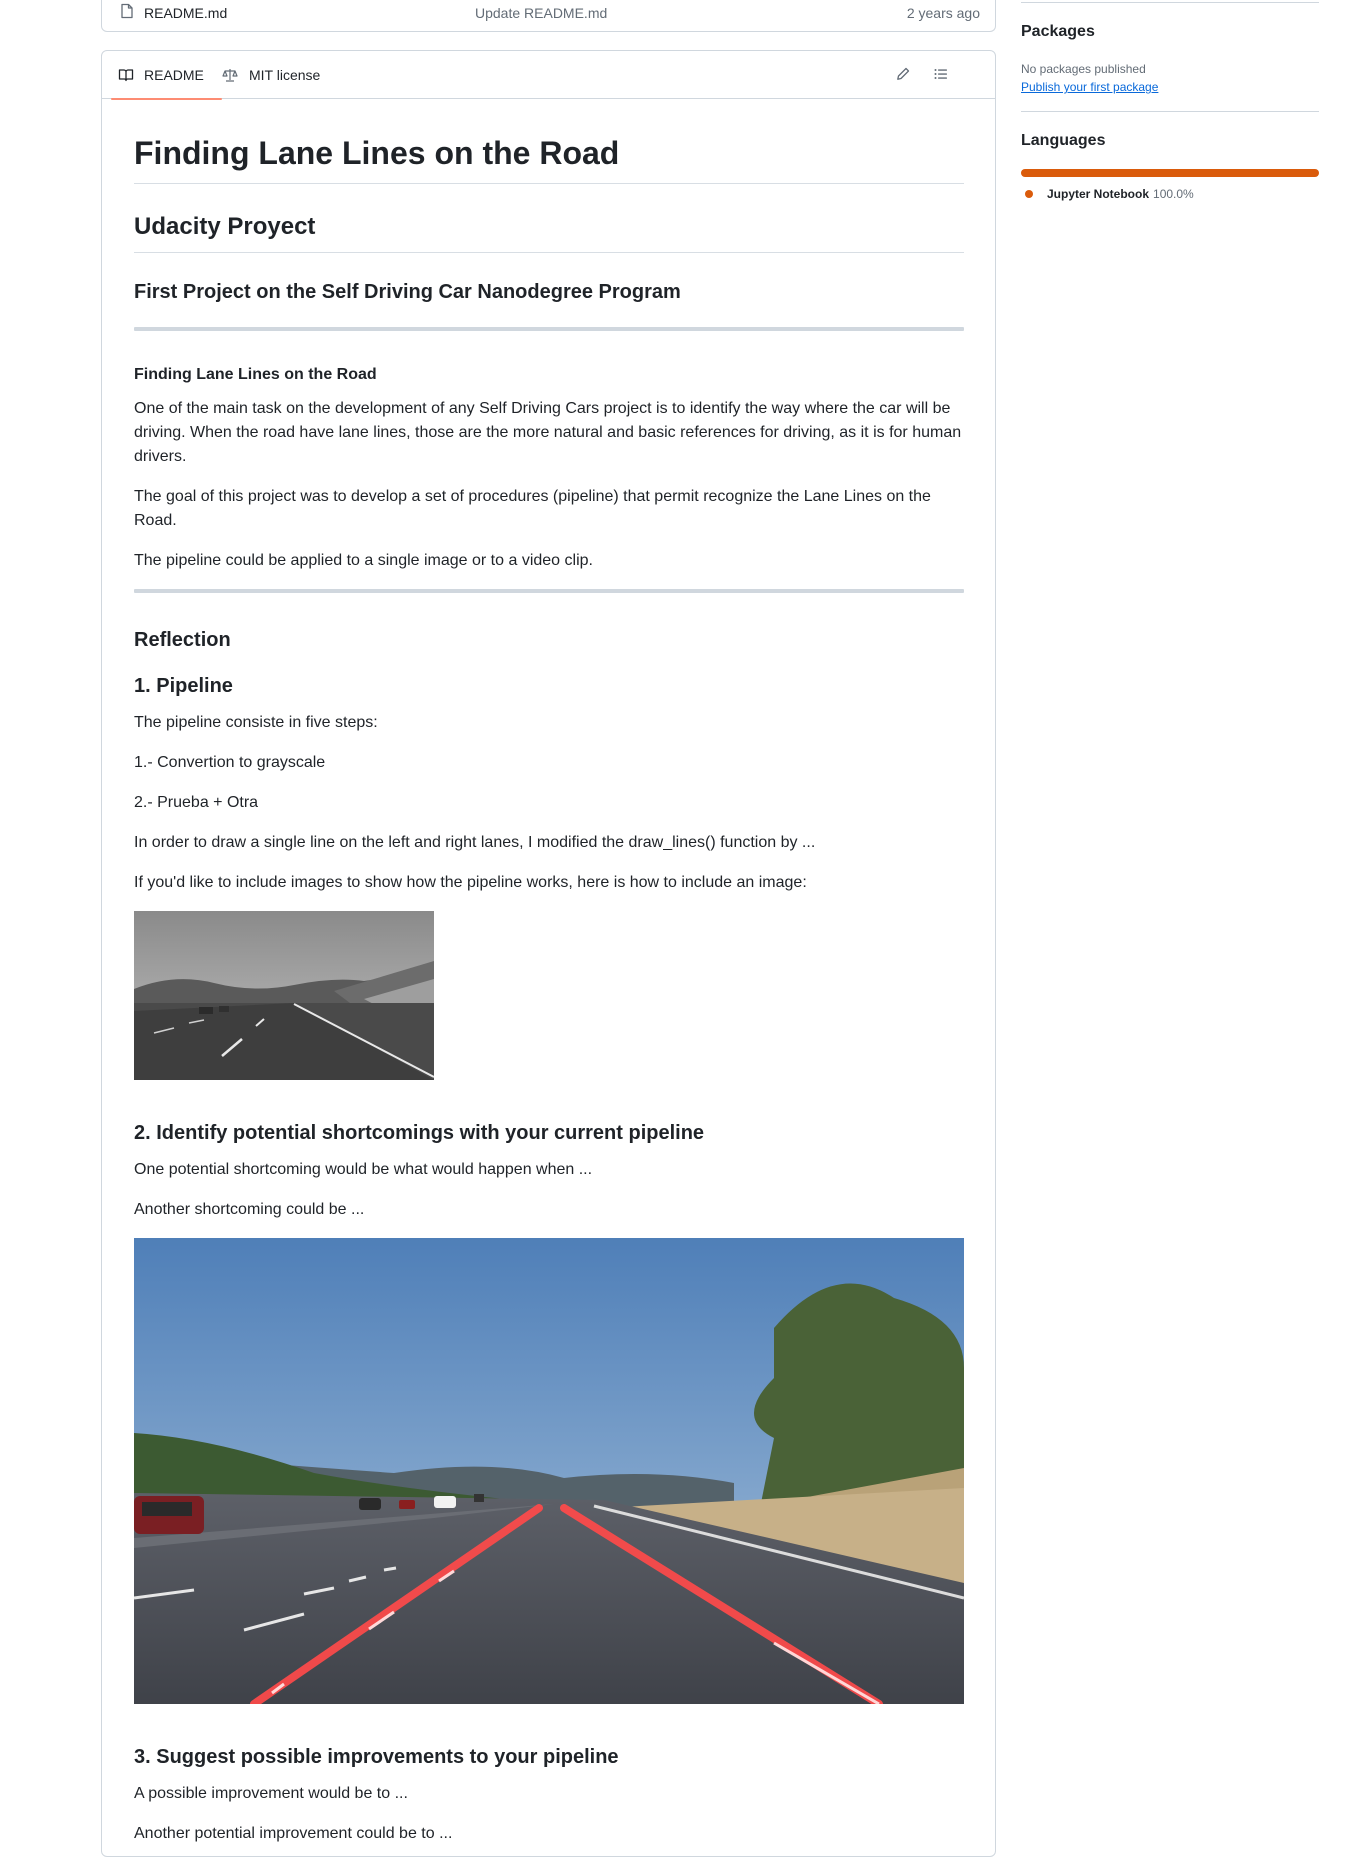 This screenshot has height=1862, width=1365. I want to click on languages-heading: Languages, so click(1063, 140).